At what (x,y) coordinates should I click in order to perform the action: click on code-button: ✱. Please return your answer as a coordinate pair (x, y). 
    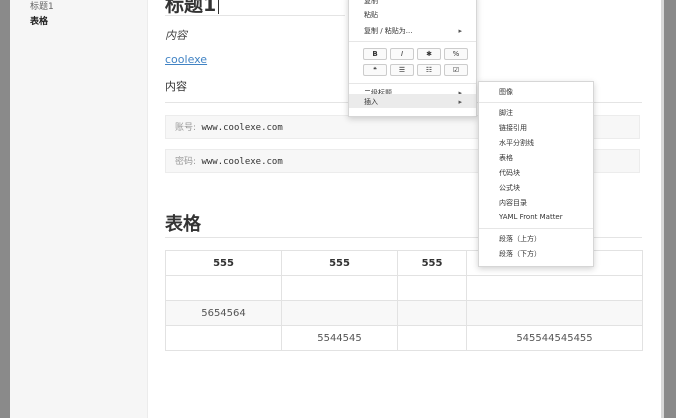
    Looking at the image, I should click on (429, 54).